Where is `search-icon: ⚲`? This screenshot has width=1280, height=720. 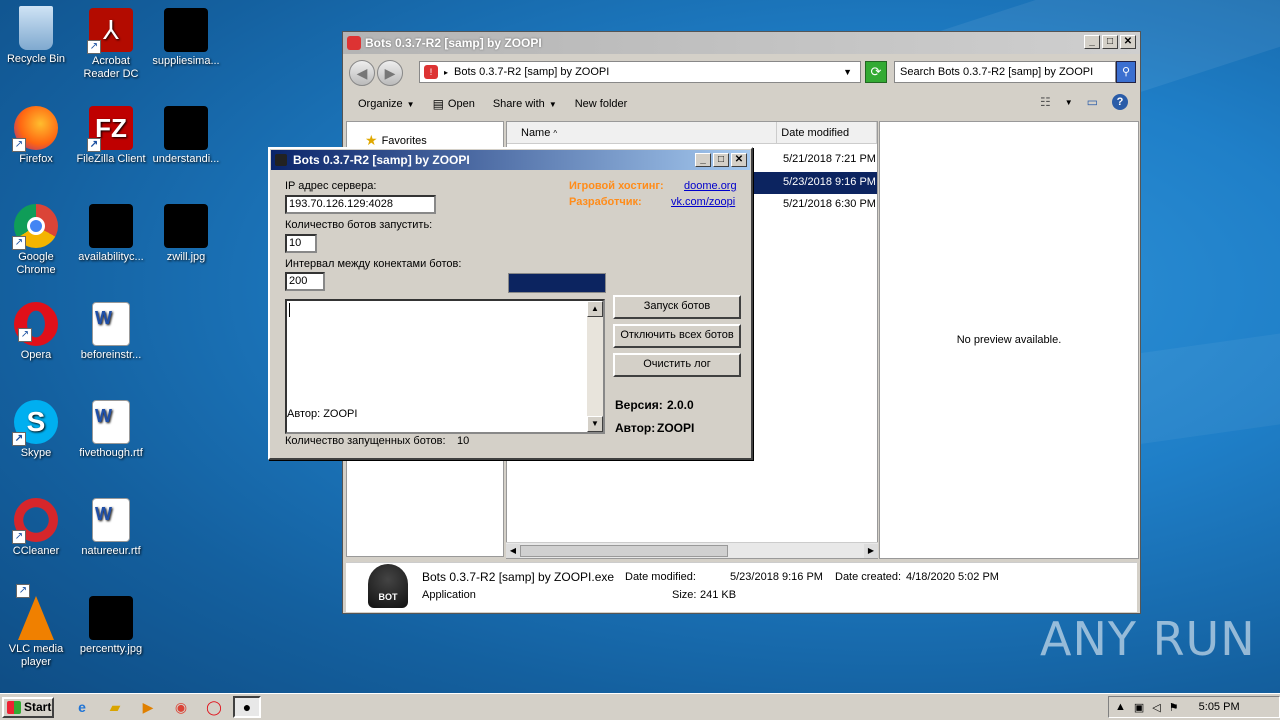 search-icon: ⚲ is located at coordinates (1126, 72).